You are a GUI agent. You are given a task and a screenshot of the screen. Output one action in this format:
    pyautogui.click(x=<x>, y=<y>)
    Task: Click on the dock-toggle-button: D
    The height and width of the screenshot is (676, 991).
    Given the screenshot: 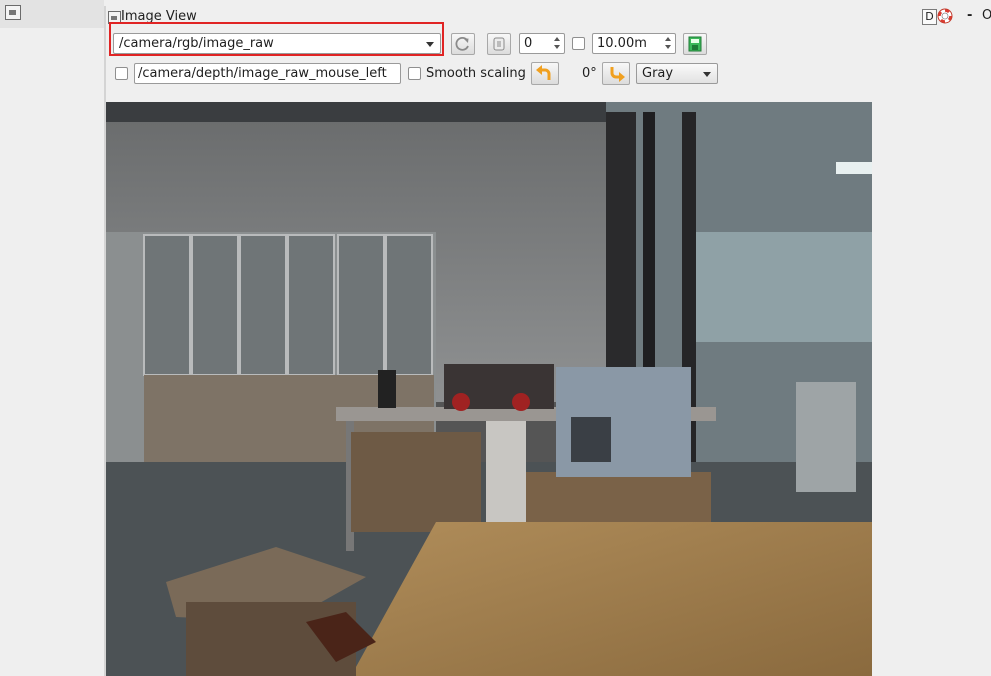 What is the action you would take?
    pyautogui.click(x=929, y=17)
    